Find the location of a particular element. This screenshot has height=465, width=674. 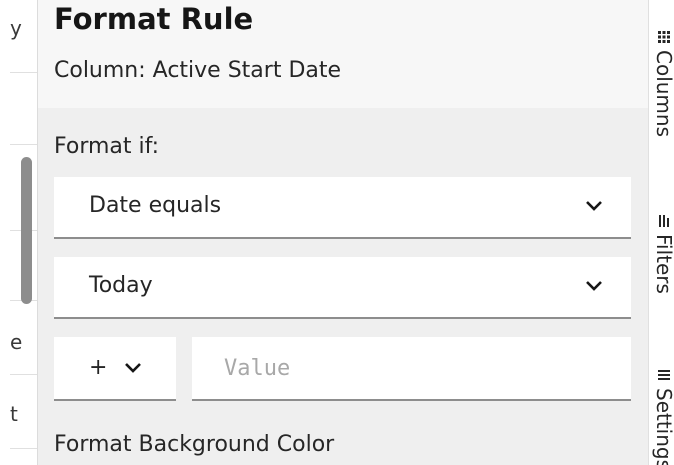

tab-settings-label: Settings is located at coordinates (663, 426).